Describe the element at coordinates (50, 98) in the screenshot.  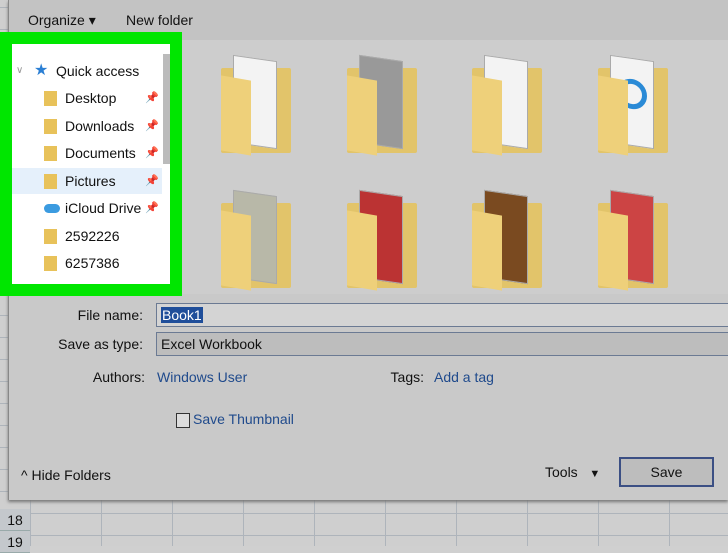
I see `desktop-folder-icon` at that location.